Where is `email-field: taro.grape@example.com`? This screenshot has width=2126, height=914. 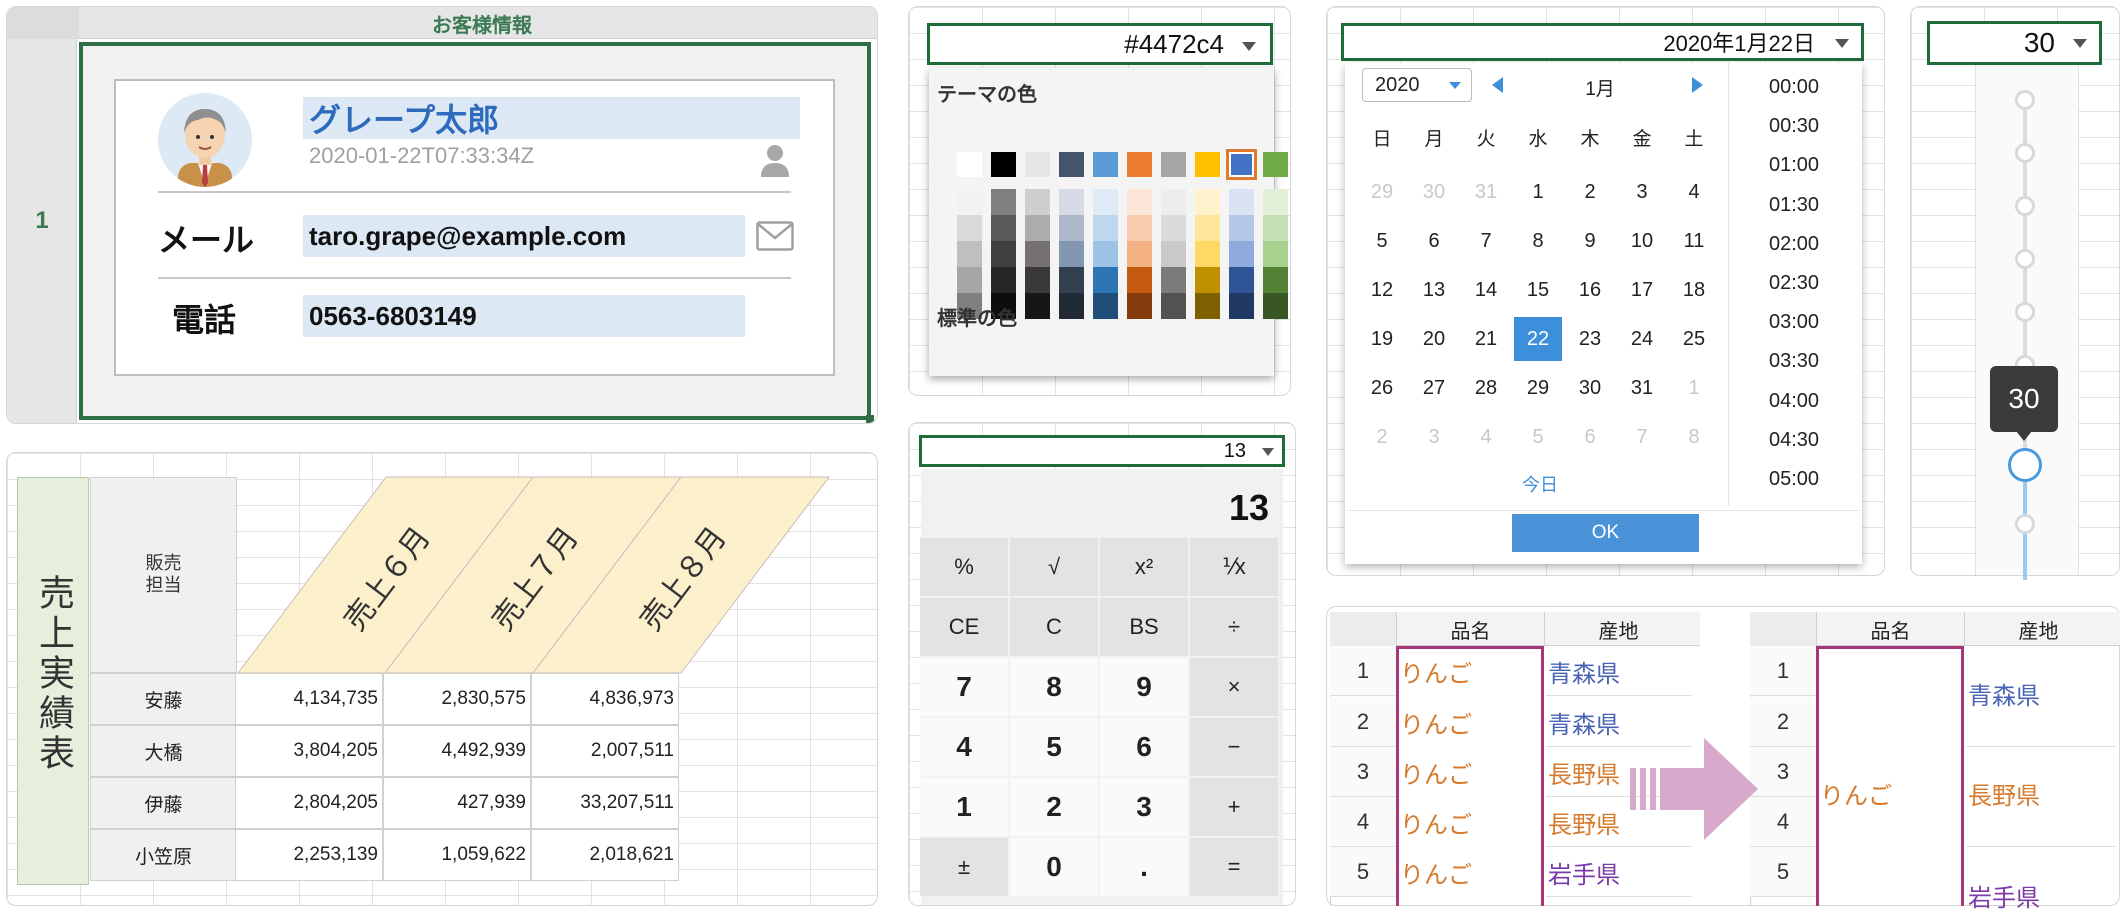
email-field: taro.grape@example.com is located at coordinates (524, 236).